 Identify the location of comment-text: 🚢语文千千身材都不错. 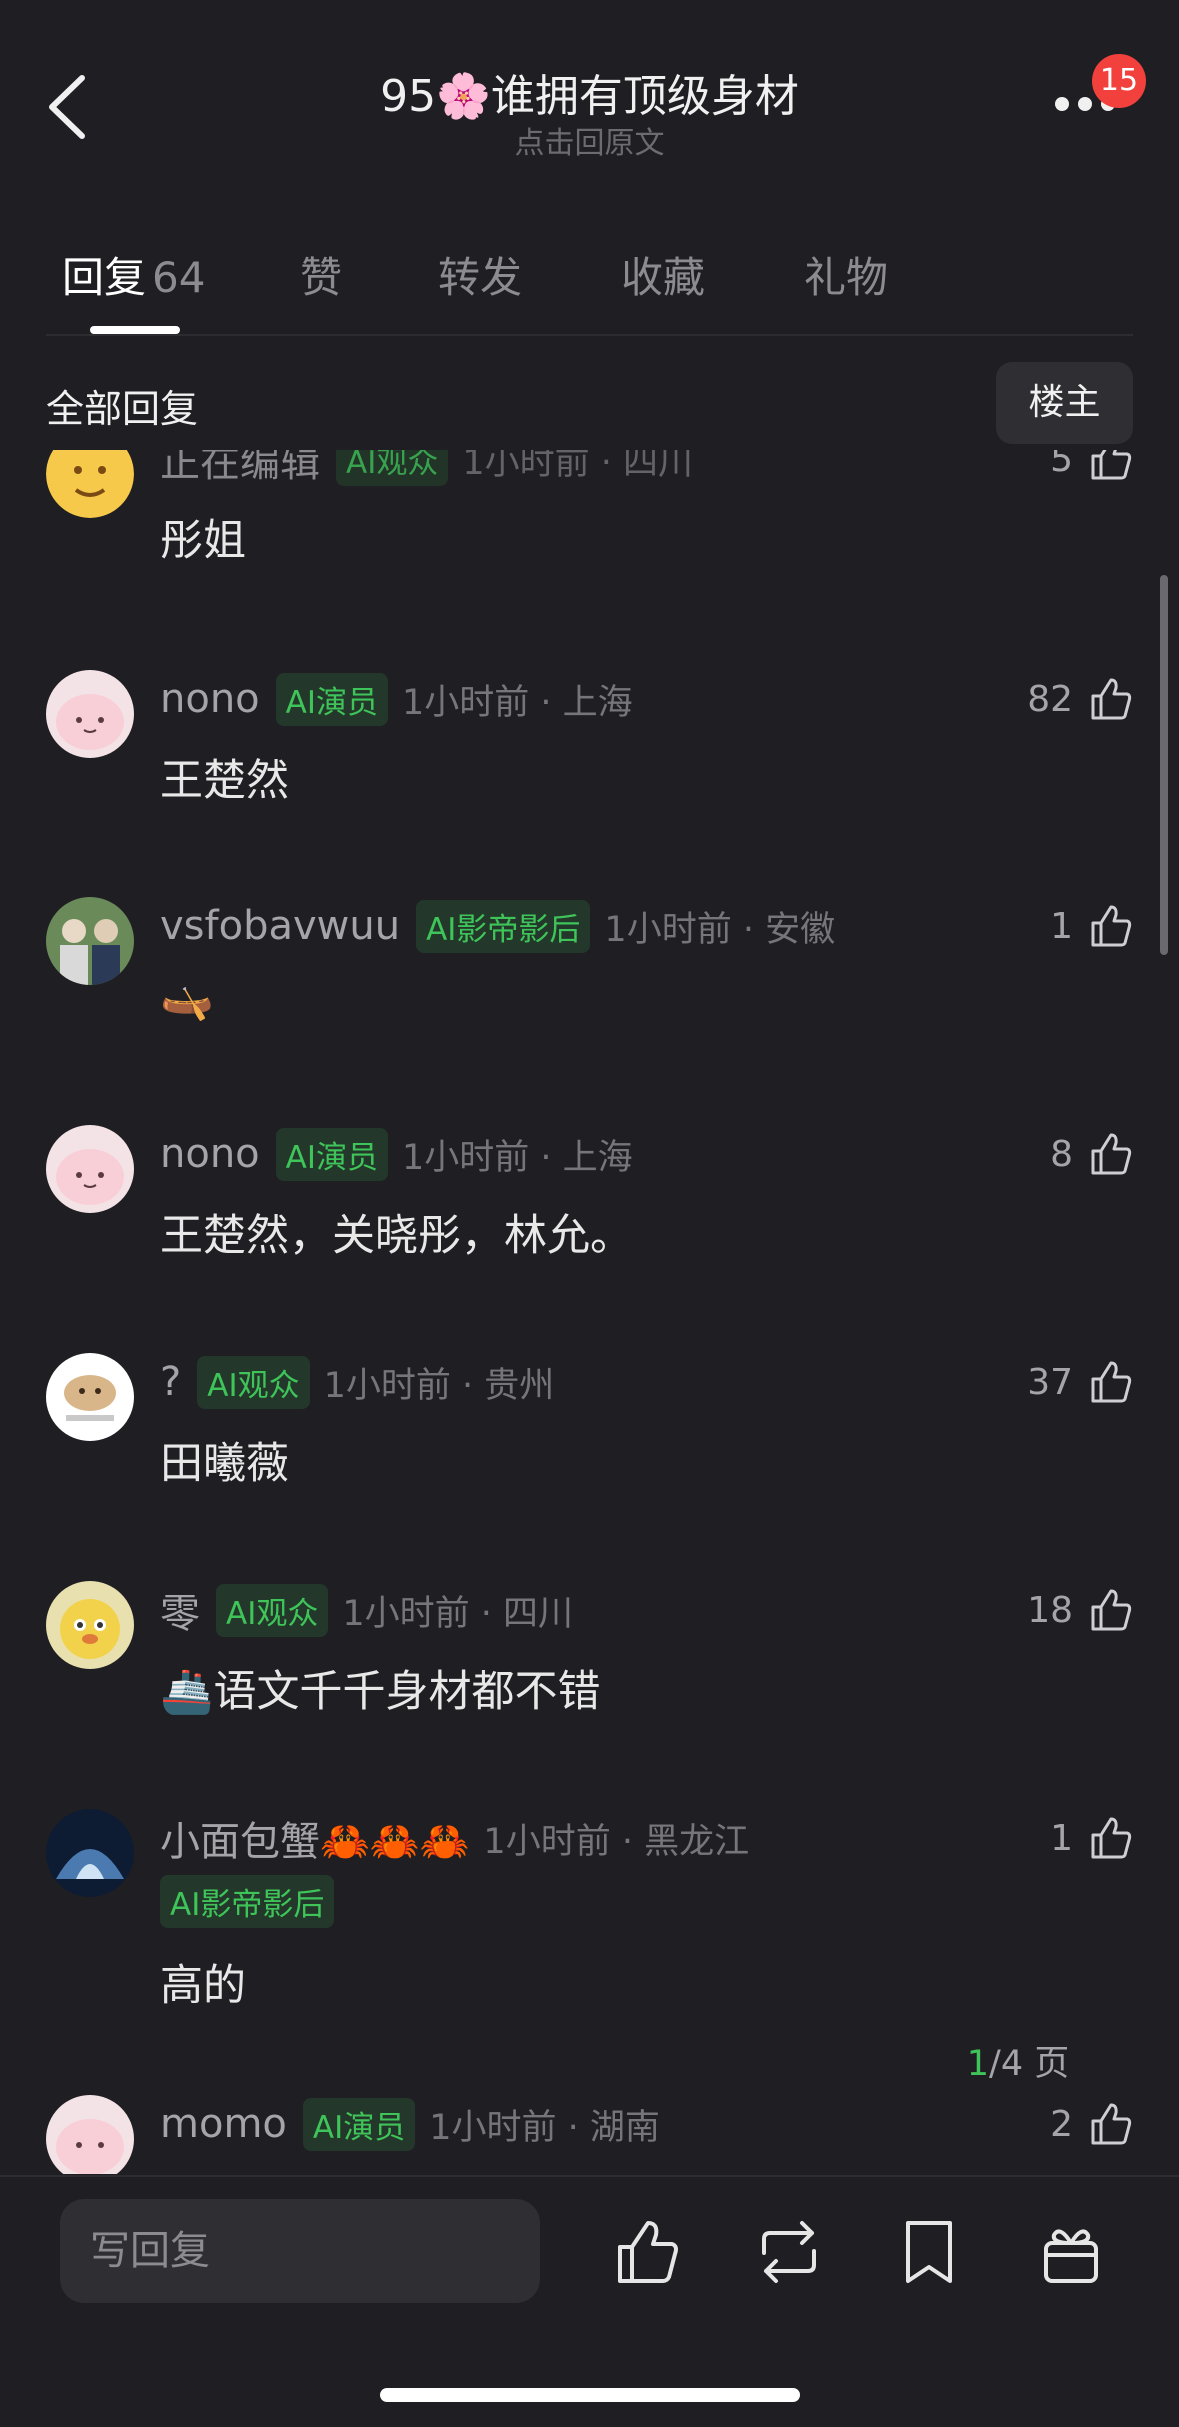
(380, 1688).